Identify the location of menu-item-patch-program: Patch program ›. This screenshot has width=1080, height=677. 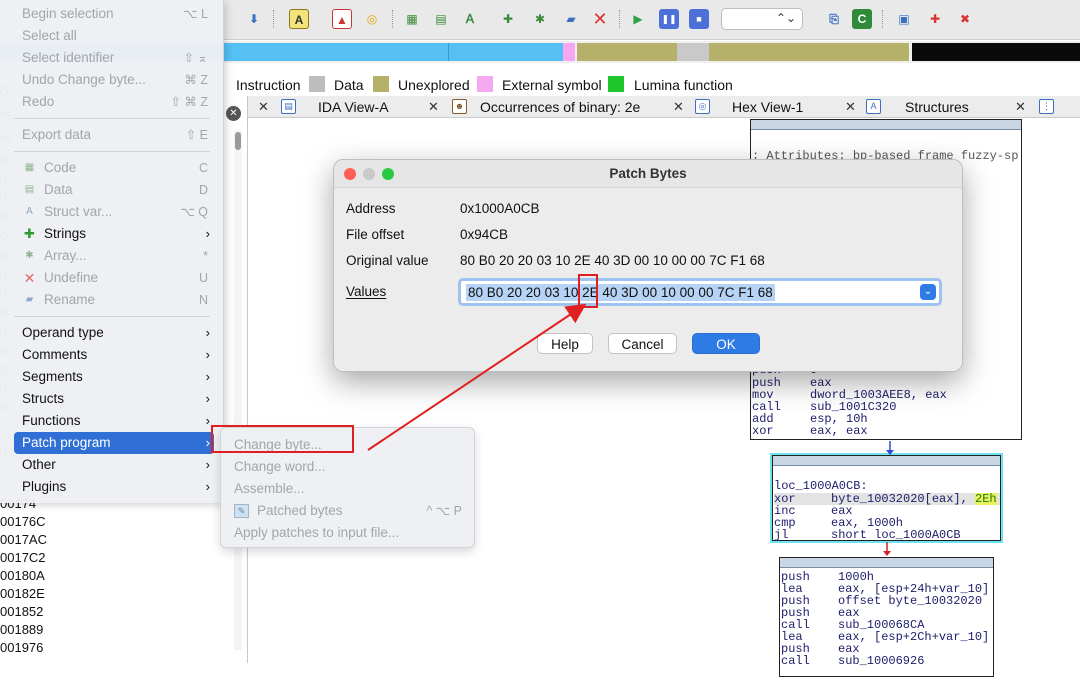
(114, 443).